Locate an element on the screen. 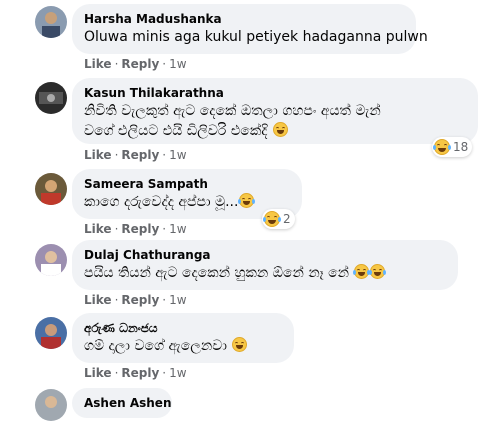 This screenshot has width=491, height=421. comment-bubble: Ashen Ashen is located at coordinates (122, 403).